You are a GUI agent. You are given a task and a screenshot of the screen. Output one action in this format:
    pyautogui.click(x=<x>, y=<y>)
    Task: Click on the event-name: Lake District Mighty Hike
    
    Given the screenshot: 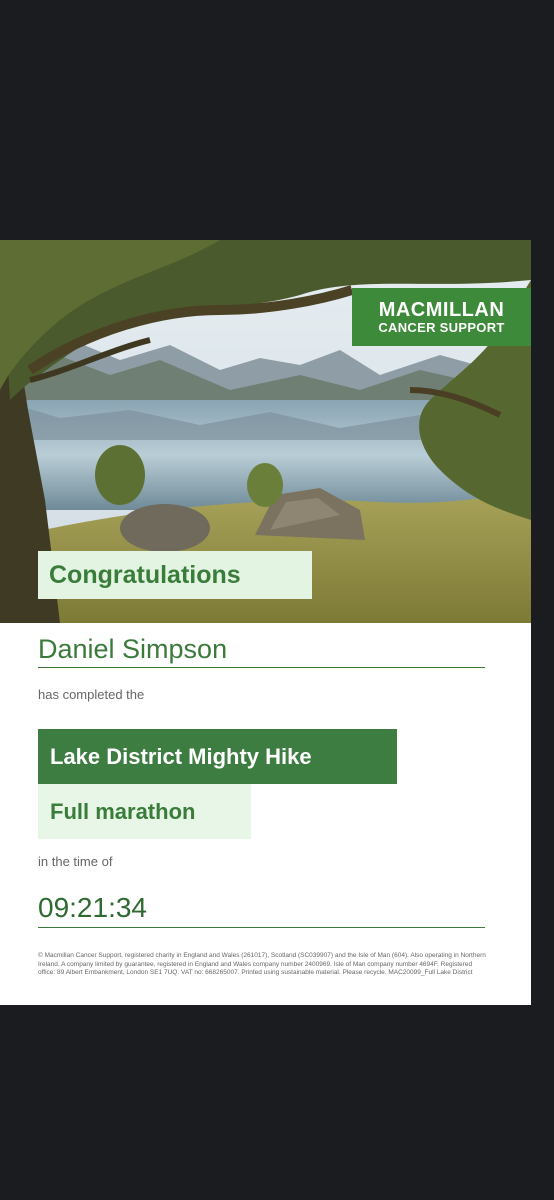 What is the action you would take?
    pyautogui.click(x=217, y=756)
    